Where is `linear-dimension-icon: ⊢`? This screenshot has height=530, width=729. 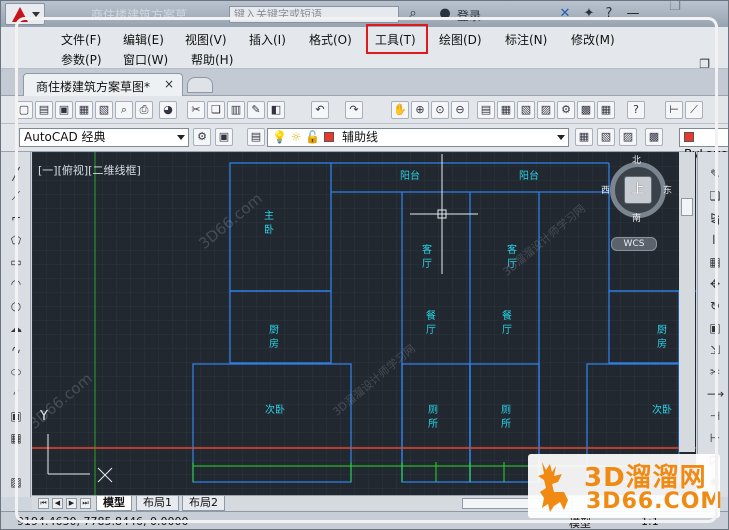 linear-dimension-icon: ⊢ is located at coordinates (674, 110).